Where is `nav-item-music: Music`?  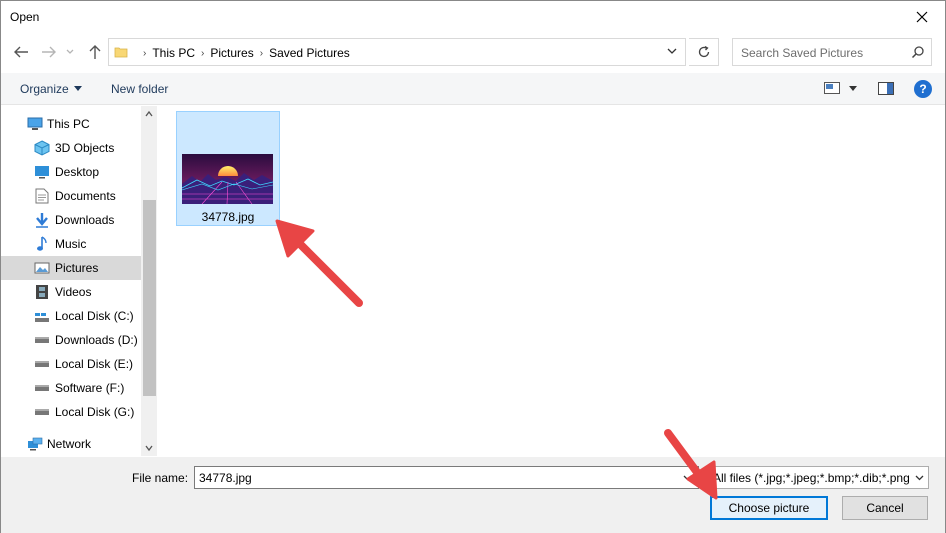
nav-item-music: Music is located at coordinates (71, 244).